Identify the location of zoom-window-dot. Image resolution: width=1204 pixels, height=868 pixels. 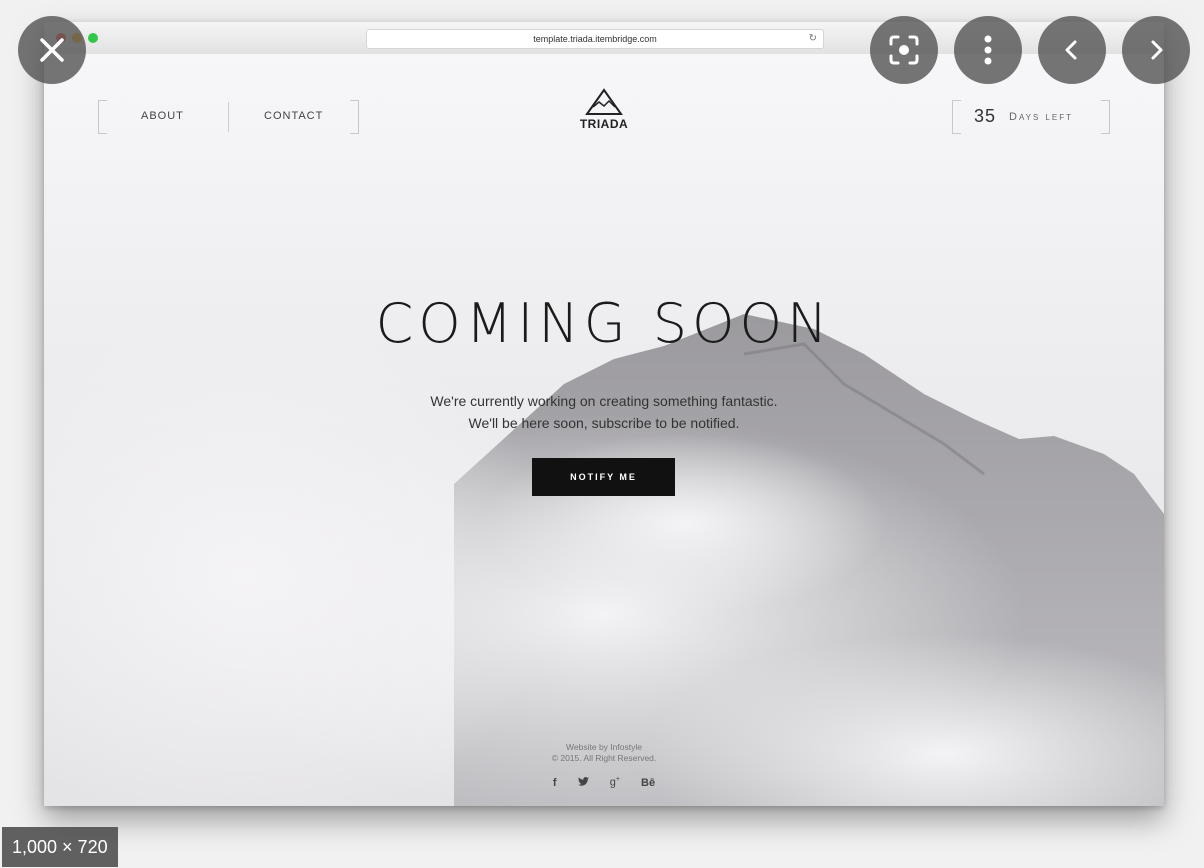
(93, 38).